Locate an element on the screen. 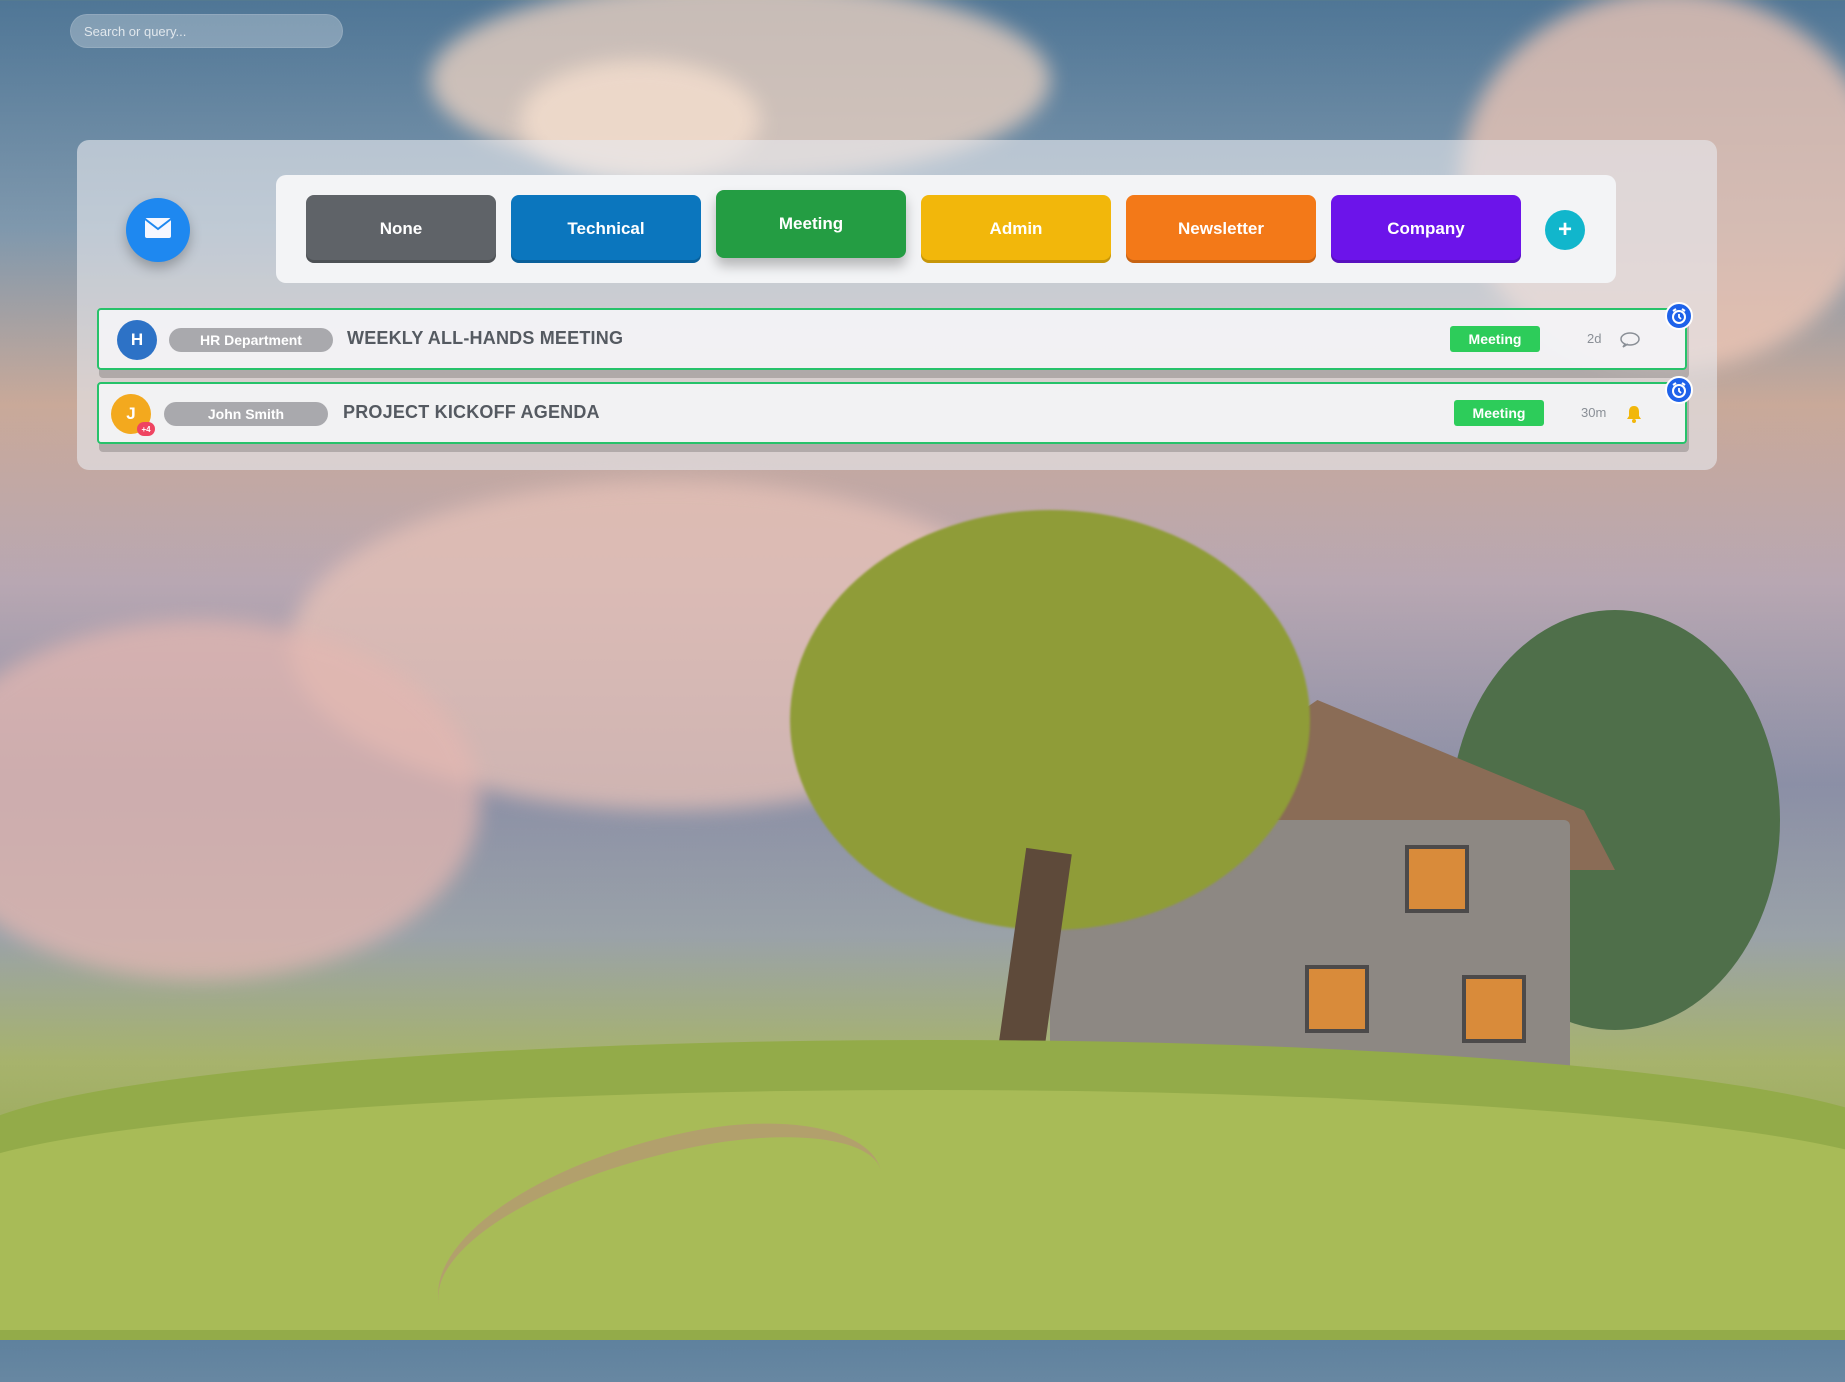 This screenshot has height=1382, width=1845. tag-meeting-button: Meeting is located at coordinates (811, 224).